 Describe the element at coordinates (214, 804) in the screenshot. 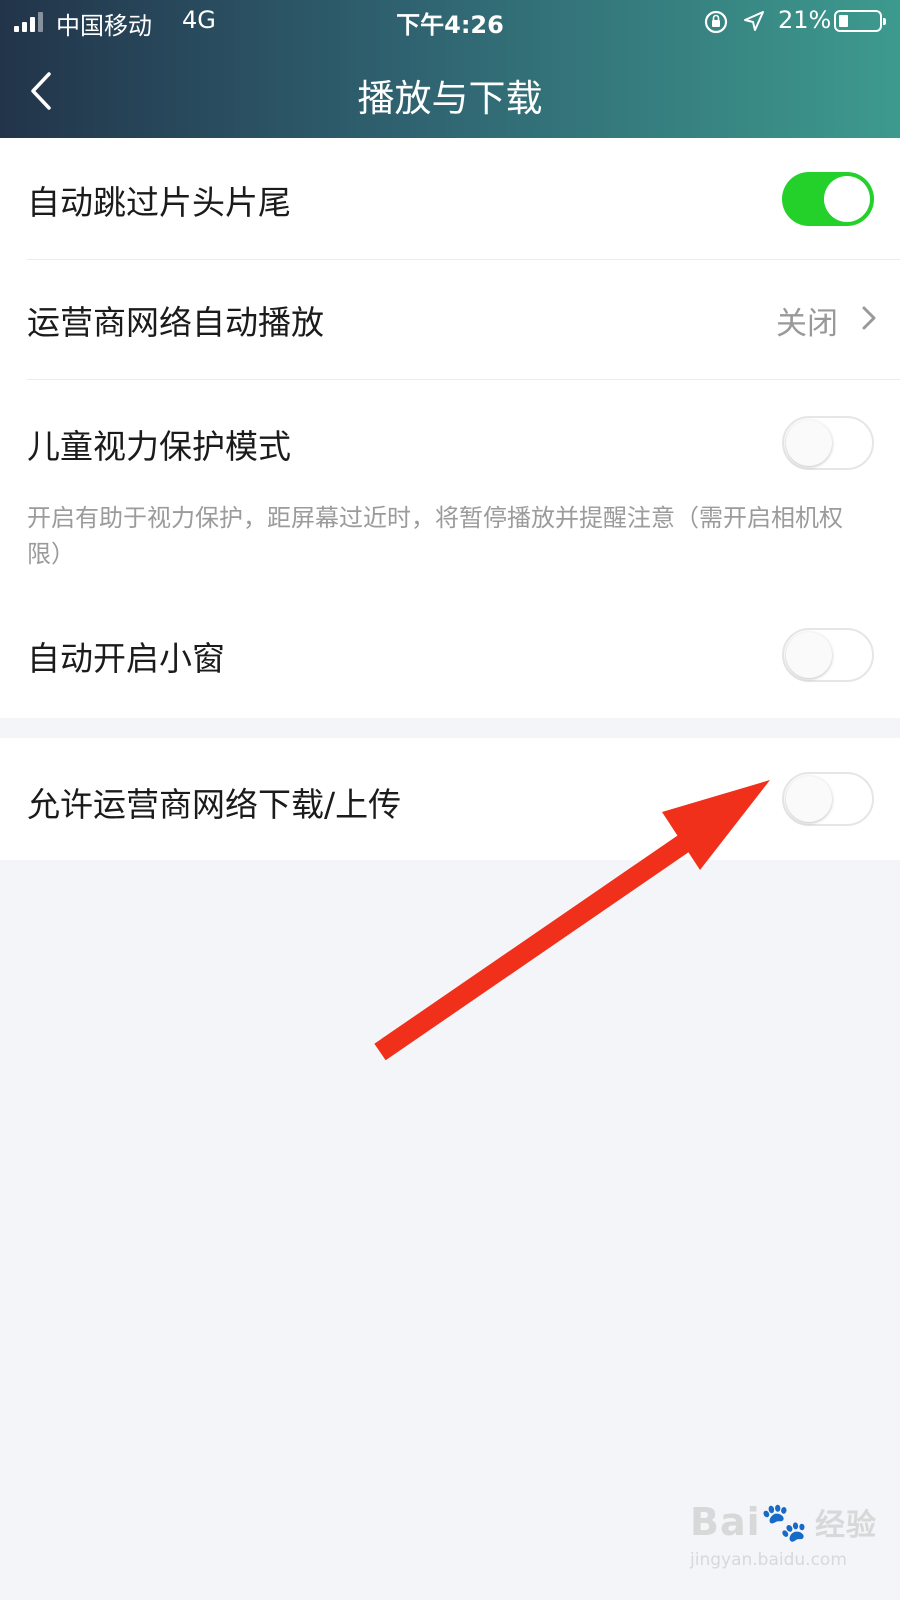

I see `setting-label: 允许运营商网络下载/上传` at that location.